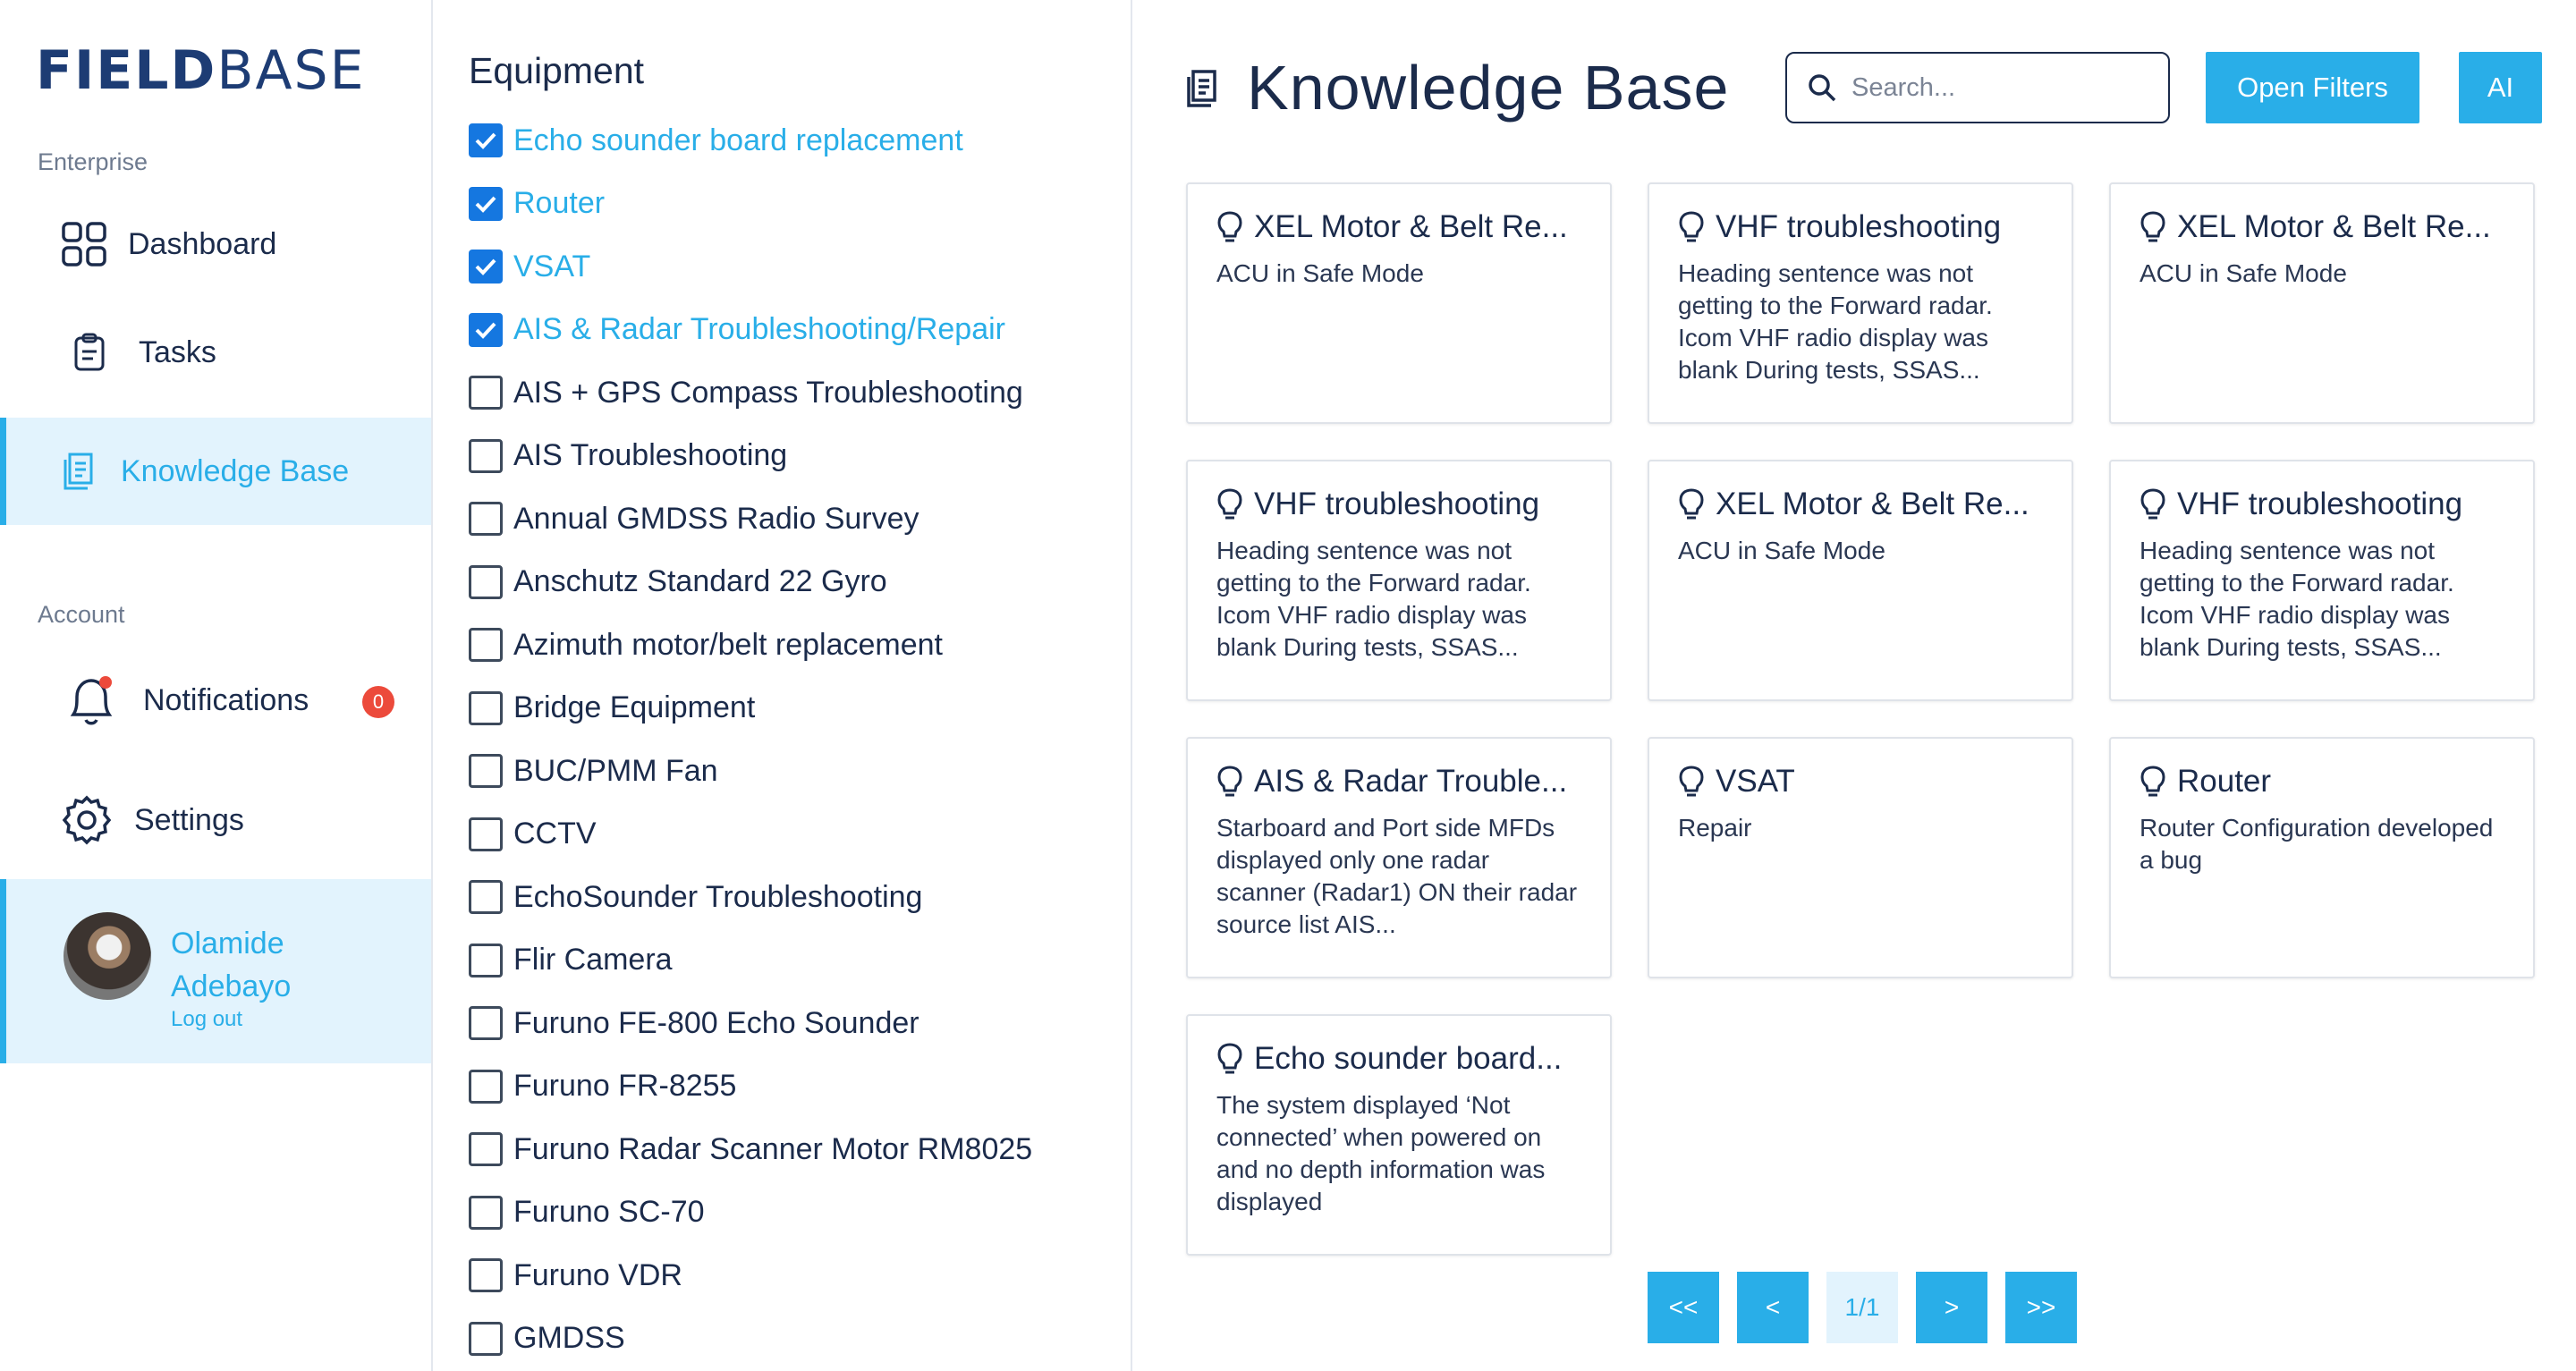 The image size is (2576, 1371). Describe the element at coordinates (746, 392) in the screenshot. I see `equipment-filter-item: AIS + GPS Compass Troubleshooting` at that location.